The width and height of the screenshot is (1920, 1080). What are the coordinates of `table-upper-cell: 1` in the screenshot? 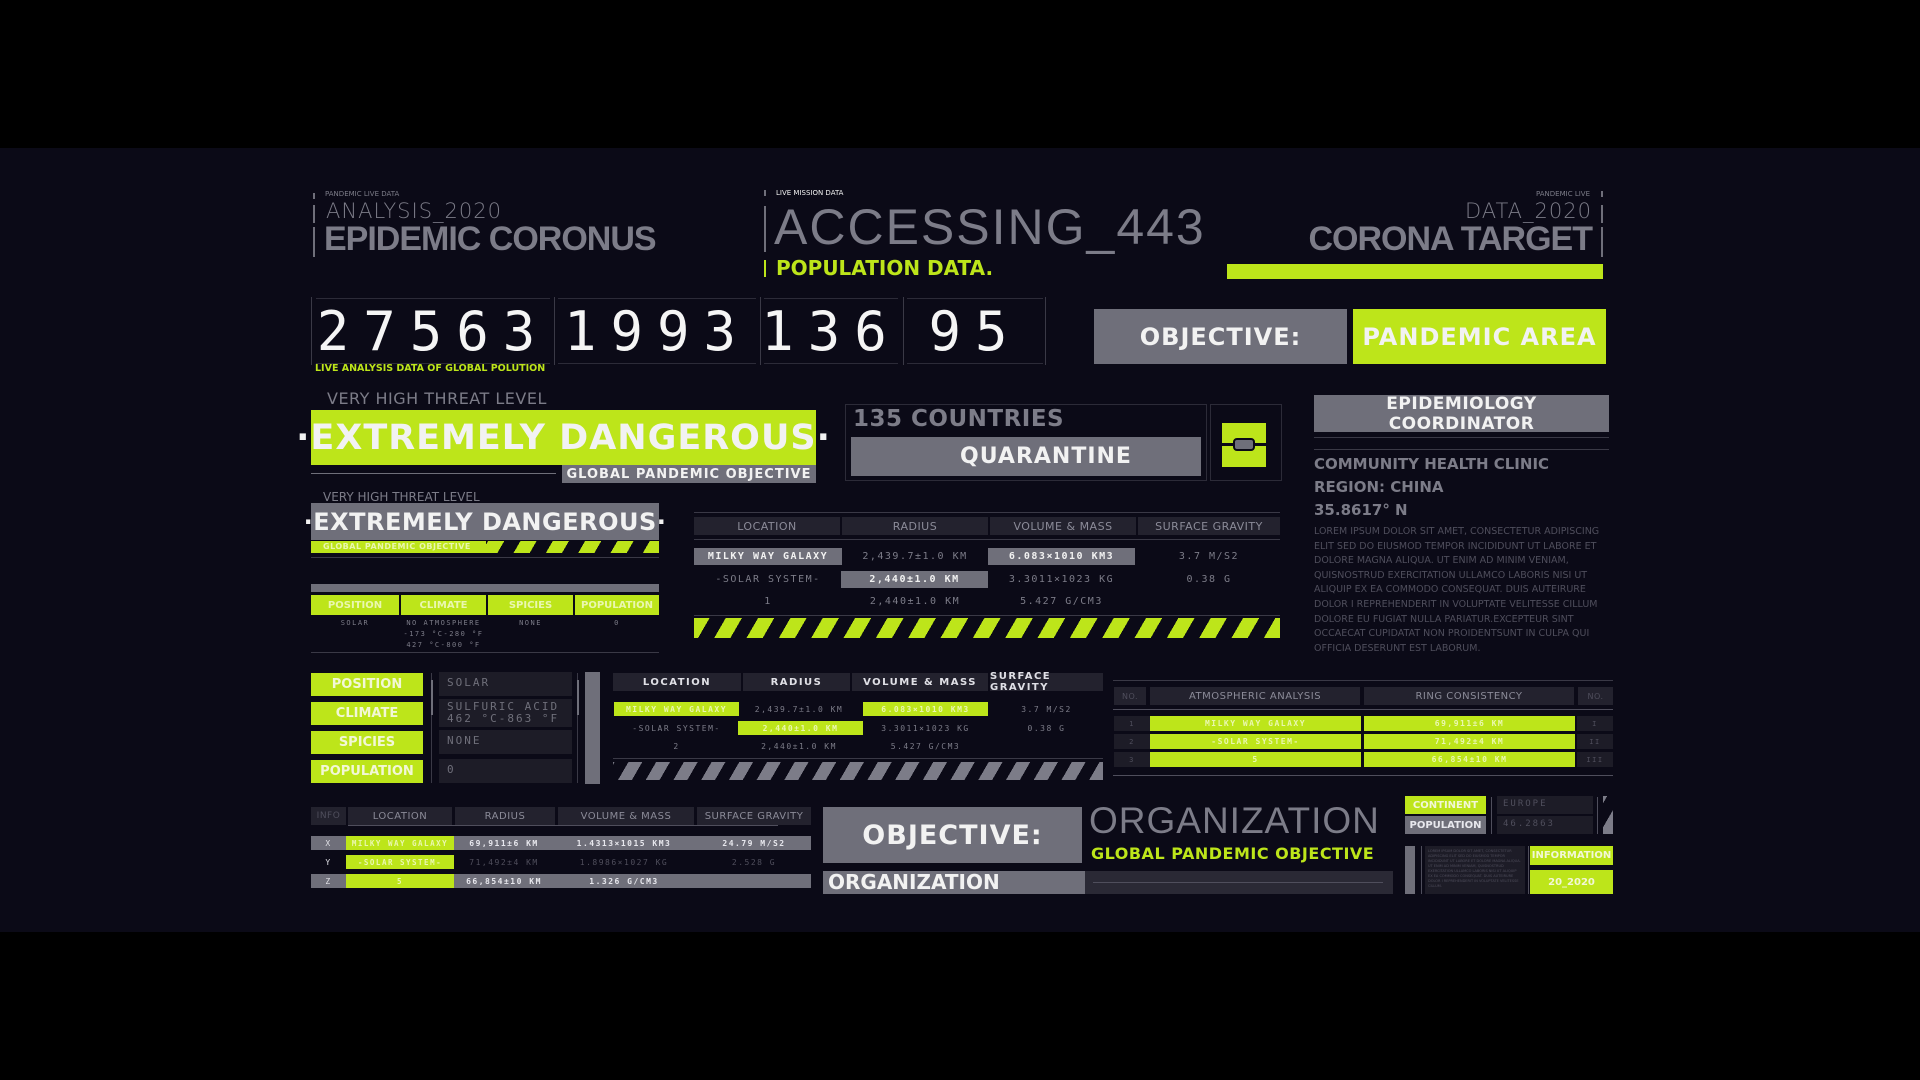 It's located at (768, 601).